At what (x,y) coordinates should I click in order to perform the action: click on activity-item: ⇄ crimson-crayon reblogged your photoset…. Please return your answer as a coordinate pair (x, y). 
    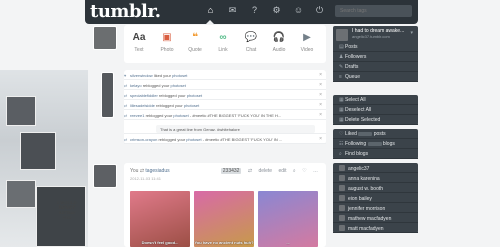
    Looking at the image, I should click on (225, 139).